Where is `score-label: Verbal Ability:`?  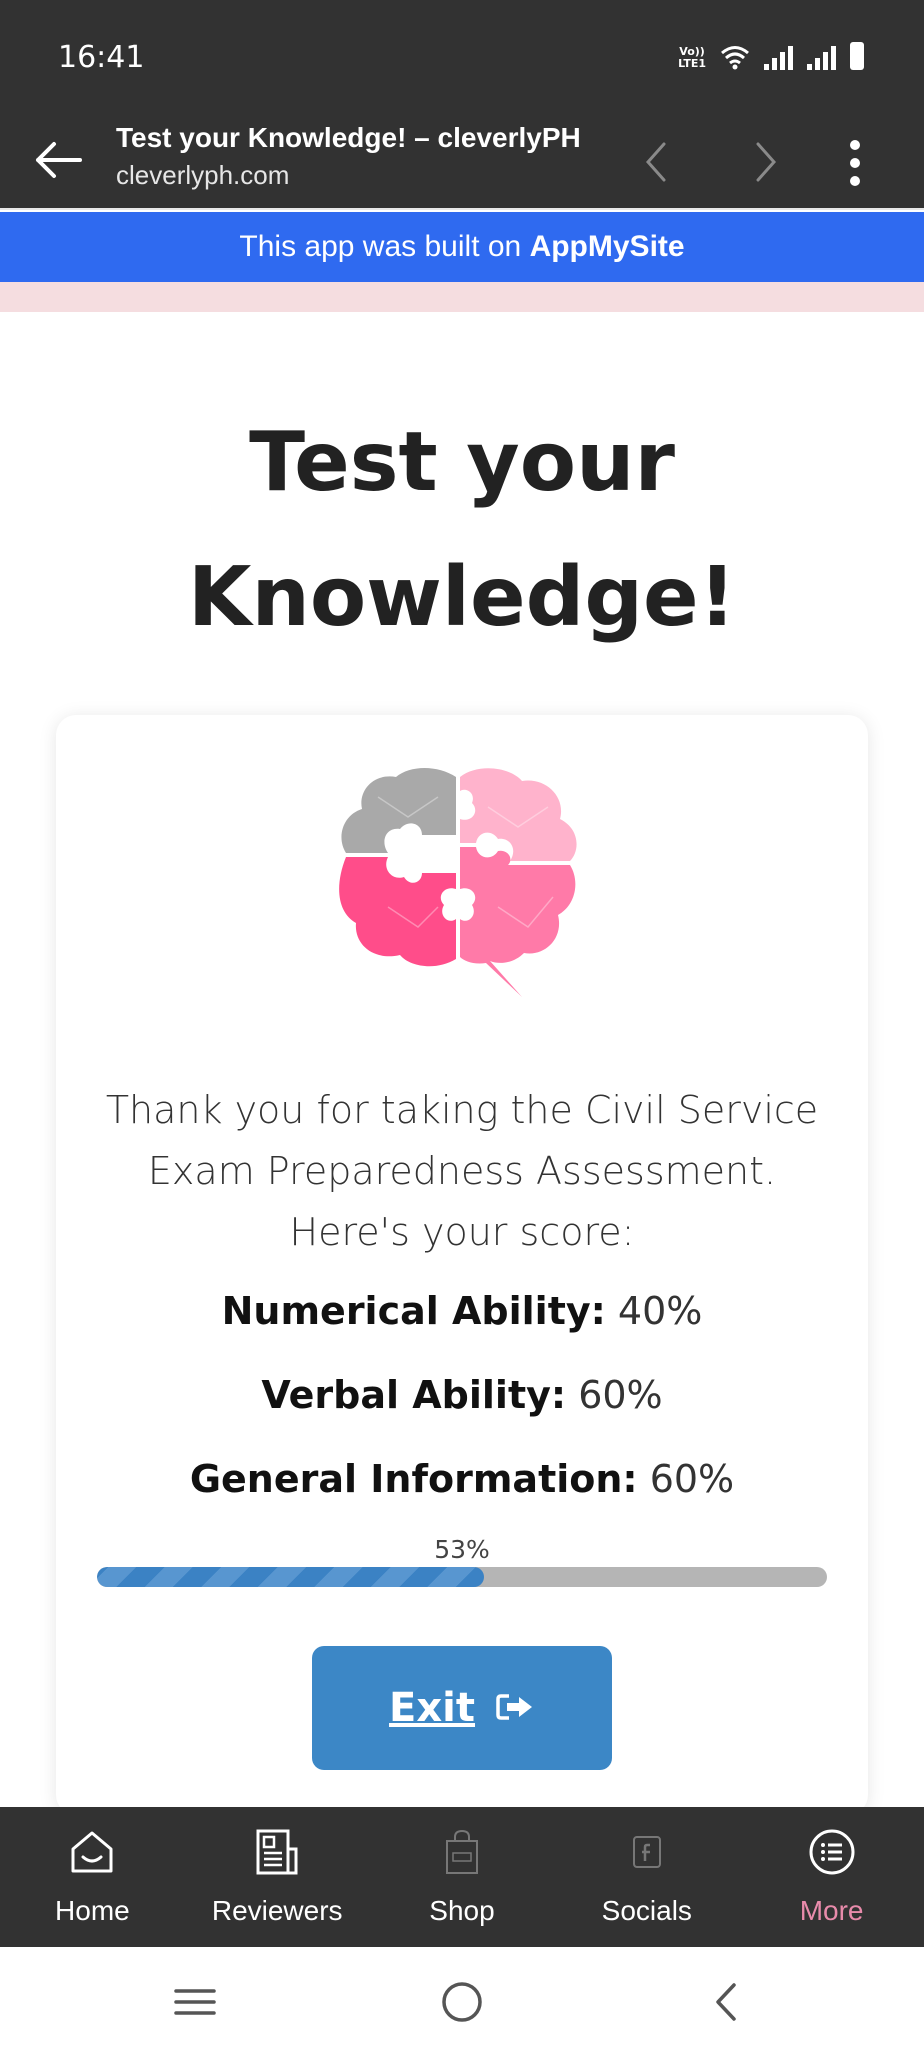 score-label: Verbal Ability: is located at coordinates (414, 1395).